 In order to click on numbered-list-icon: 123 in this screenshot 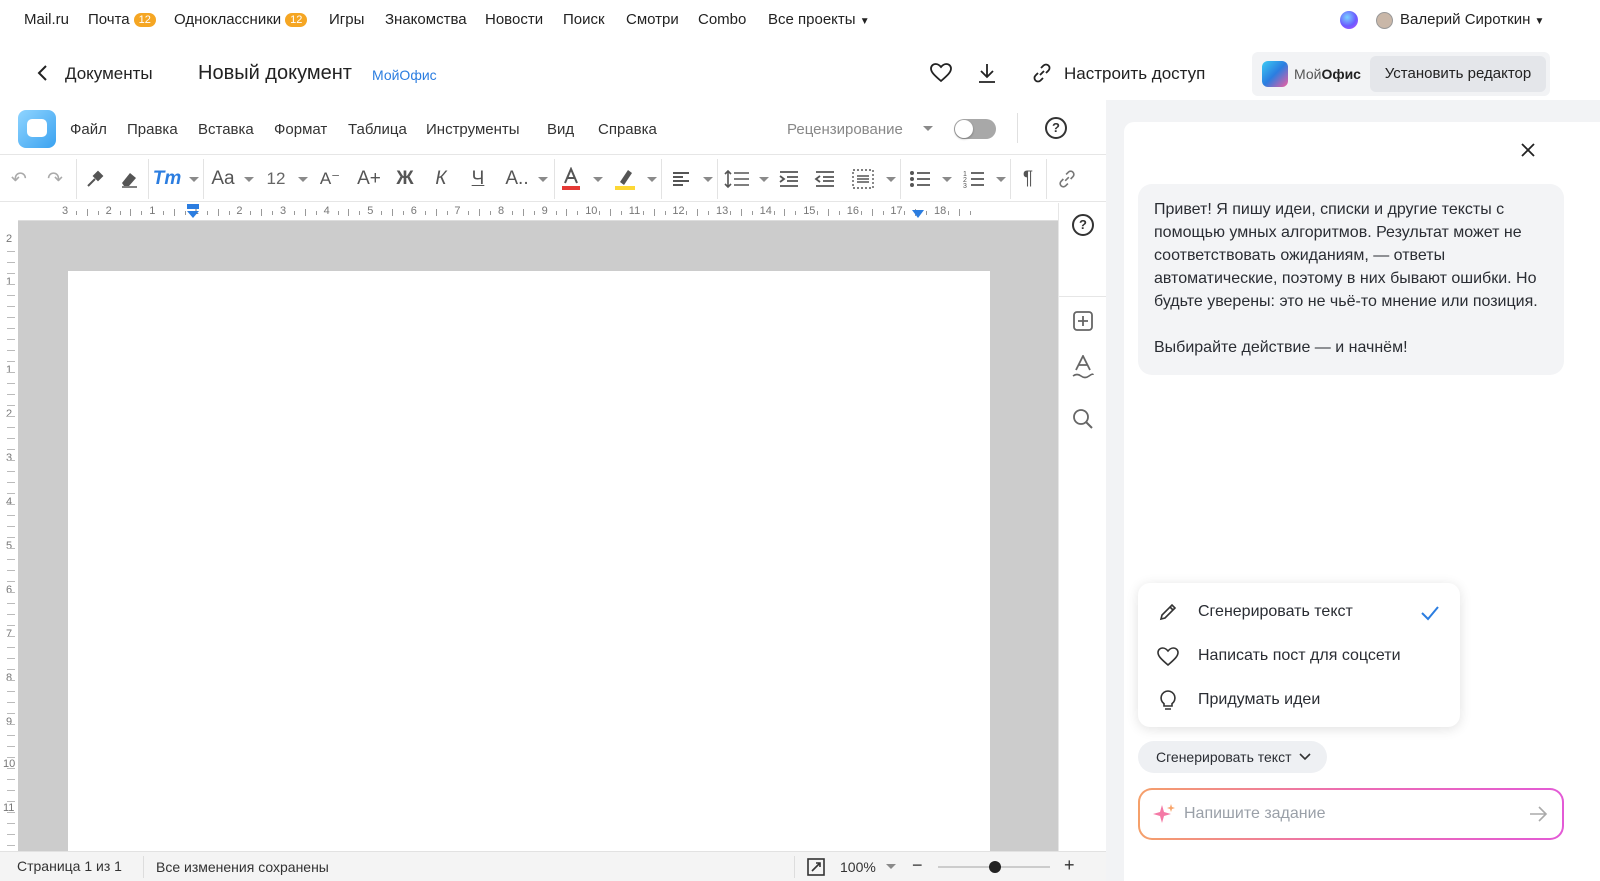, I will do `click(974, 179)`.